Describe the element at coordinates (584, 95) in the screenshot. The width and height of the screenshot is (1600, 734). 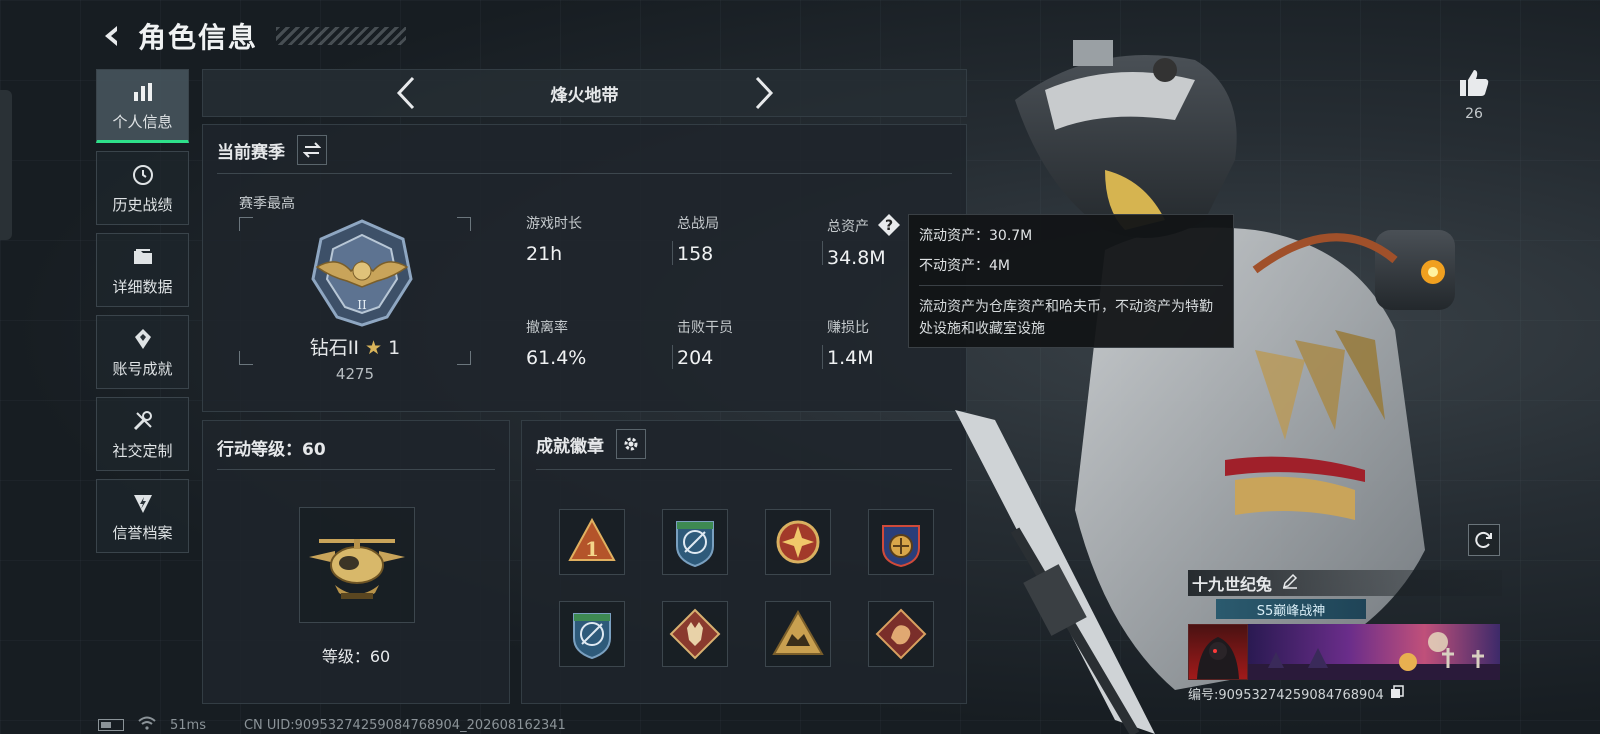
I see `mode-name: 烽火地带` at that location.